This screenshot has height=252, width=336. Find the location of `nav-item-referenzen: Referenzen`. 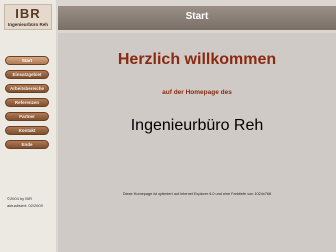

nav-item-referenzen: Referenzen is located at coordinates (27, 102).